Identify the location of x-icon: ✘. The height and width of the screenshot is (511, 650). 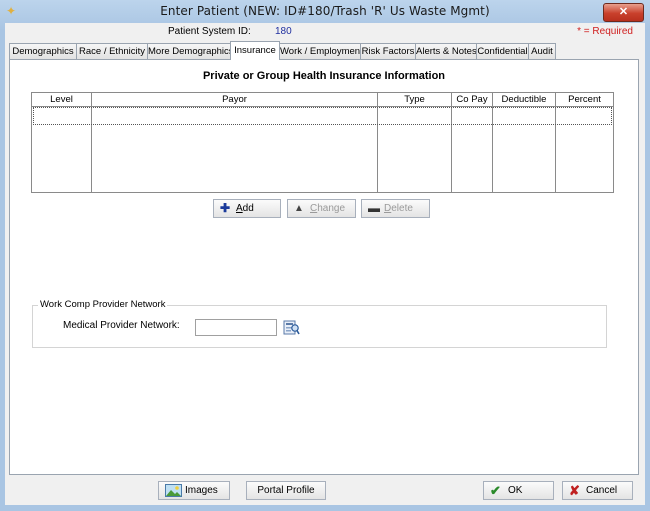
(574, 490).